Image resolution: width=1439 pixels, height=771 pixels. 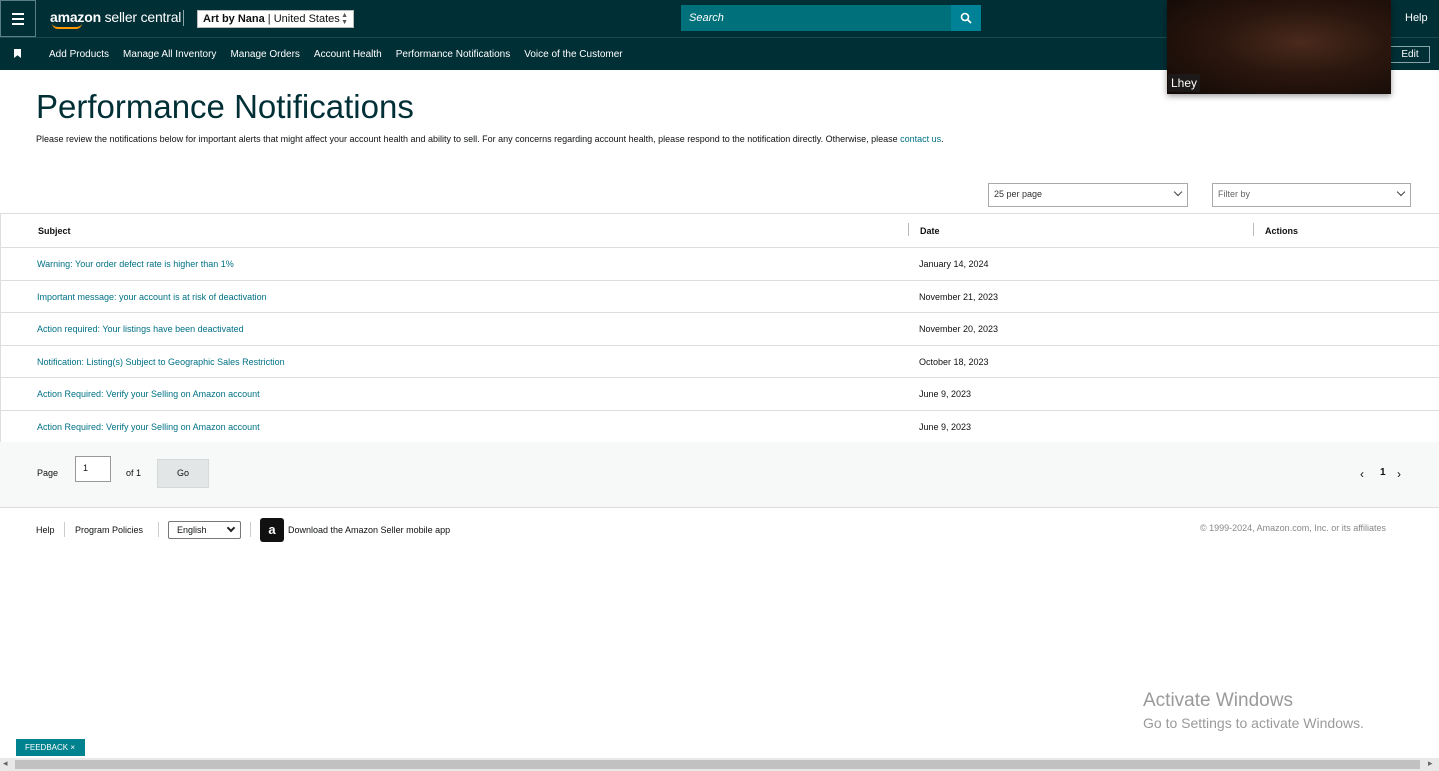 I want to click on updown-arrows-icon: ▲ ▼, so click(x=344, y=19).